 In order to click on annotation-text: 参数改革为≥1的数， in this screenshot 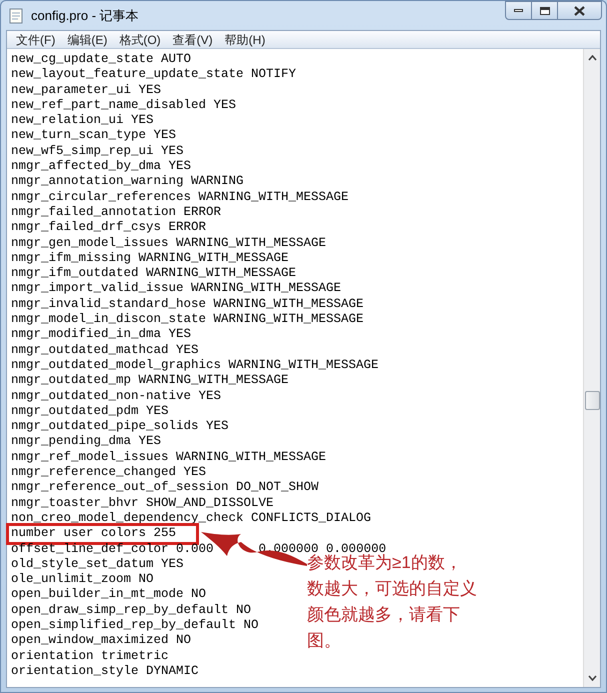, I will do `click(385, 563)`.